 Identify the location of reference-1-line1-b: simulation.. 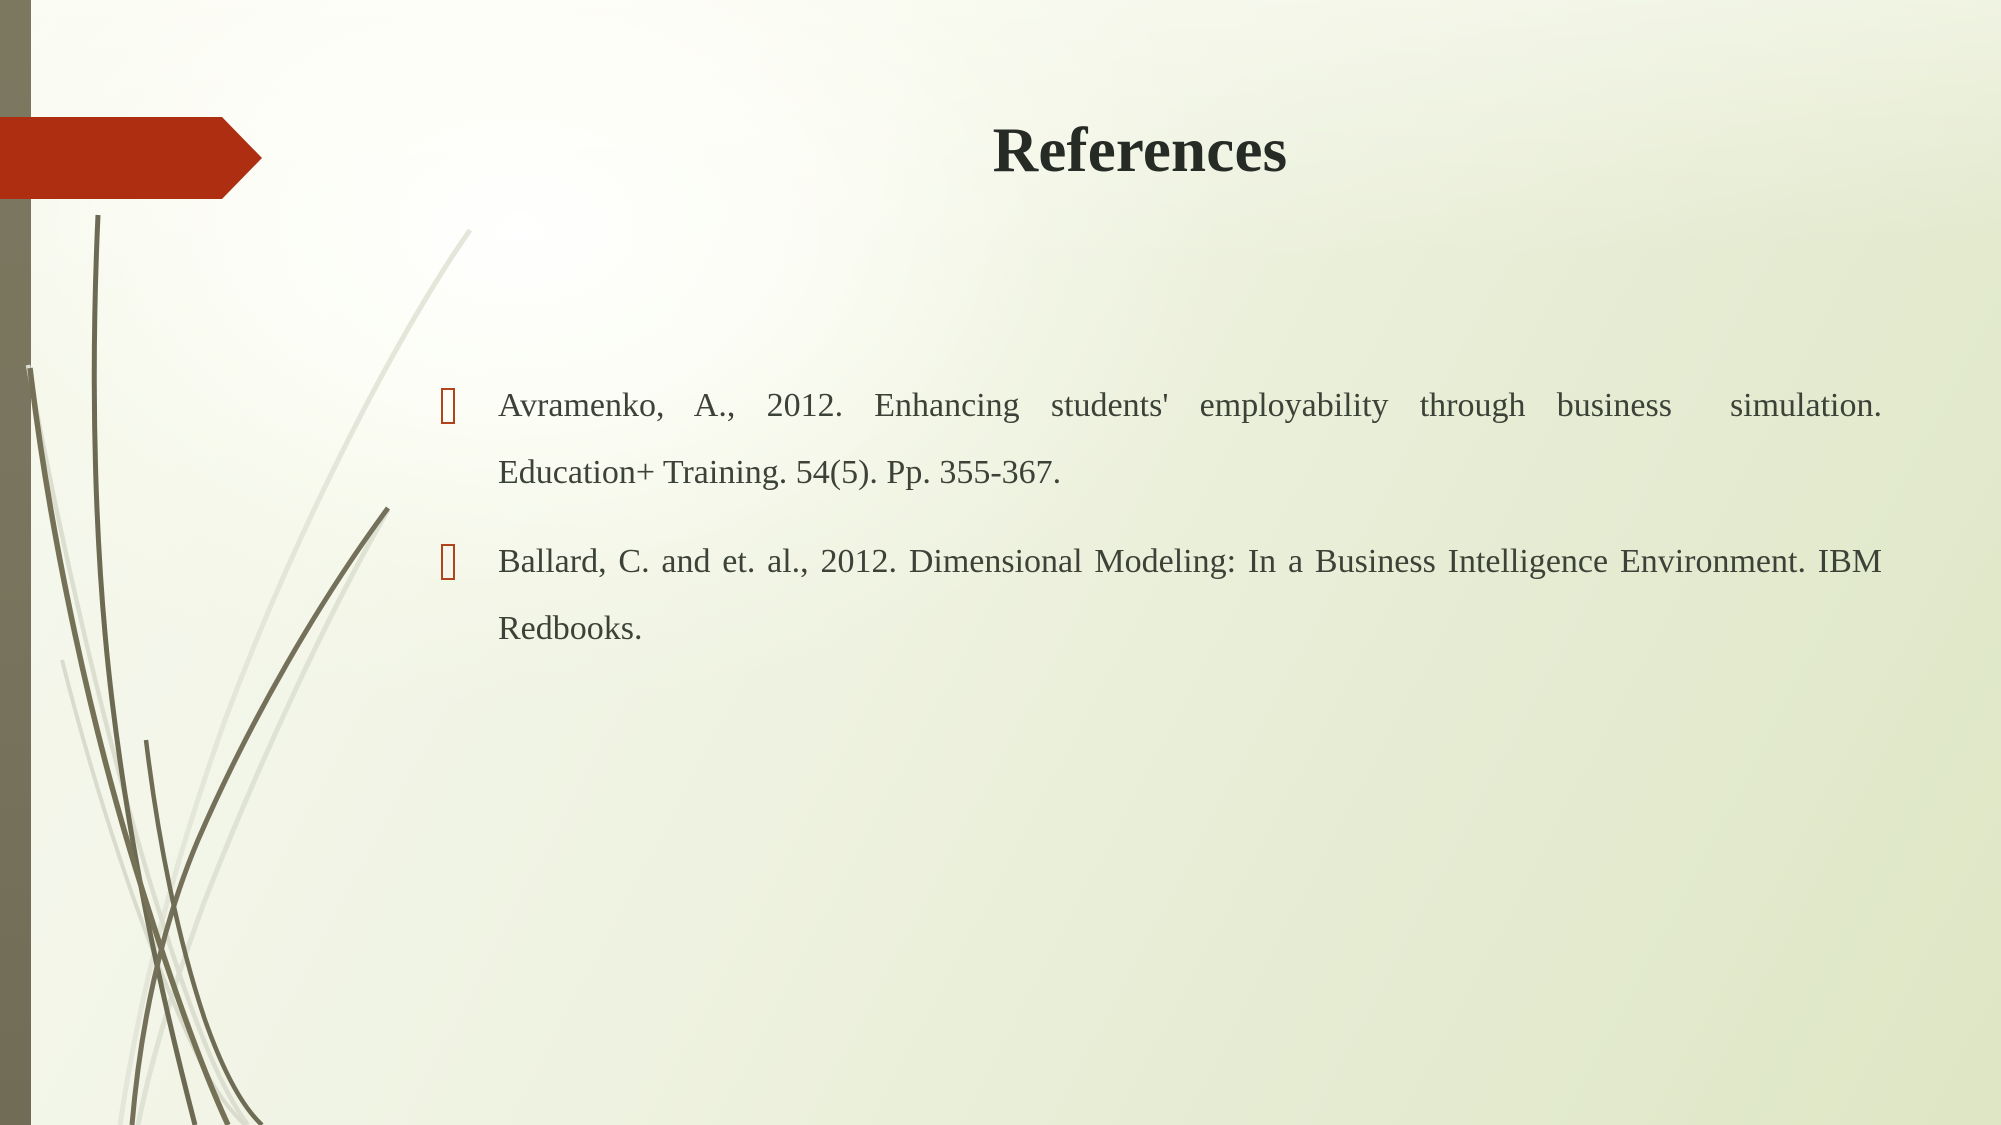
(1805, 405).